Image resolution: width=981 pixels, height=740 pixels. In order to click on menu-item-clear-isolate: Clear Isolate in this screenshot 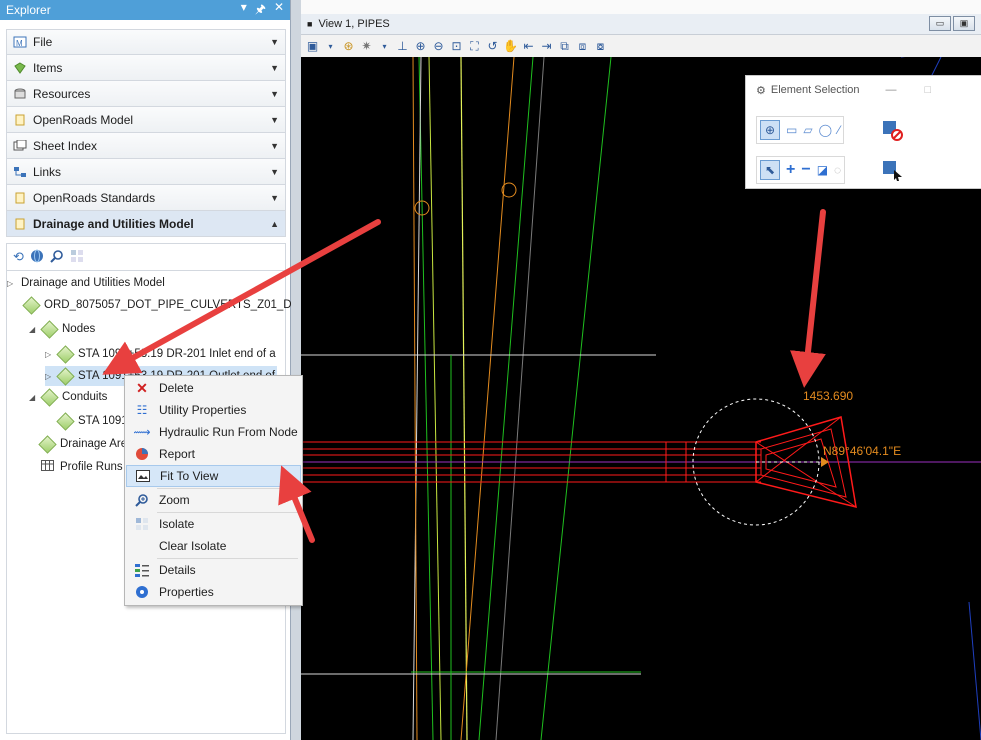, I will do `click(213, 546)`.